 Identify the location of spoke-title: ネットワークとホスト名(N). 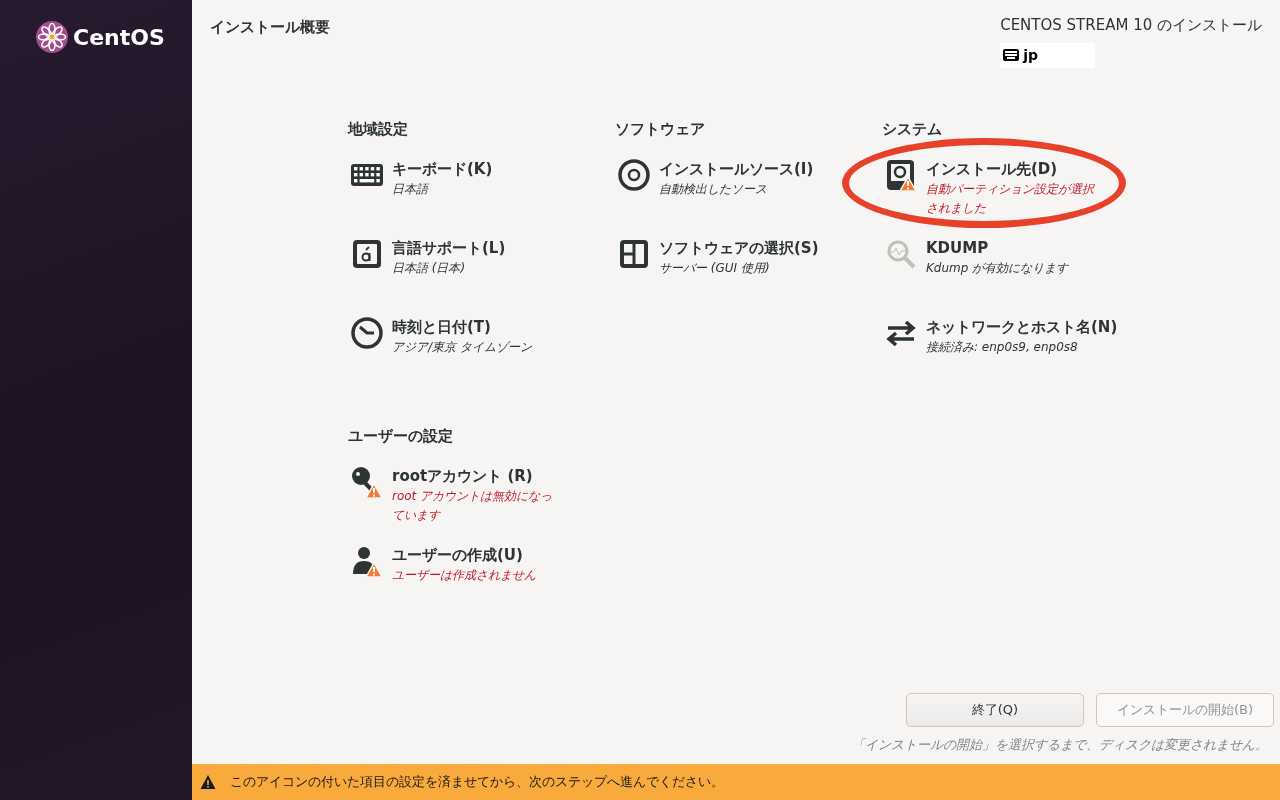
(1022, 327).